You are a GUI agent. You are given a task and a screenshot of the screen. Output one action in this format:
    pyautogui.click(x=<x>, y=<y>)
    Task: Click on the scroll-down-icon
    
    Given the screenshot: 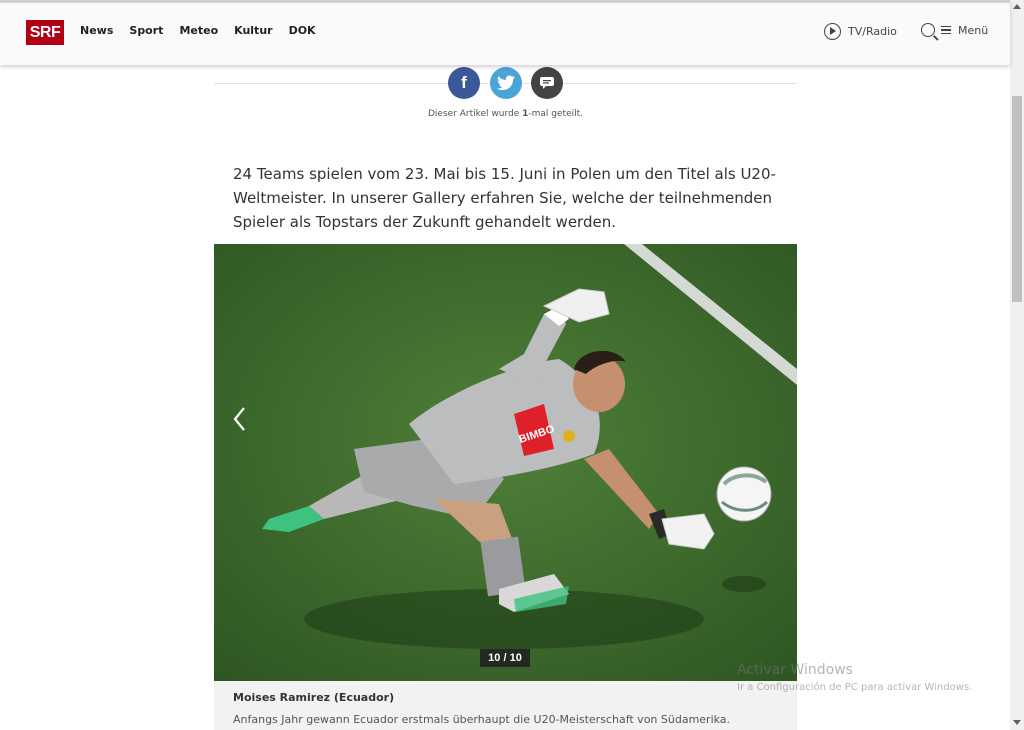 What is the action you would take?
    pyautogui.click(x=1017, y=722)
    